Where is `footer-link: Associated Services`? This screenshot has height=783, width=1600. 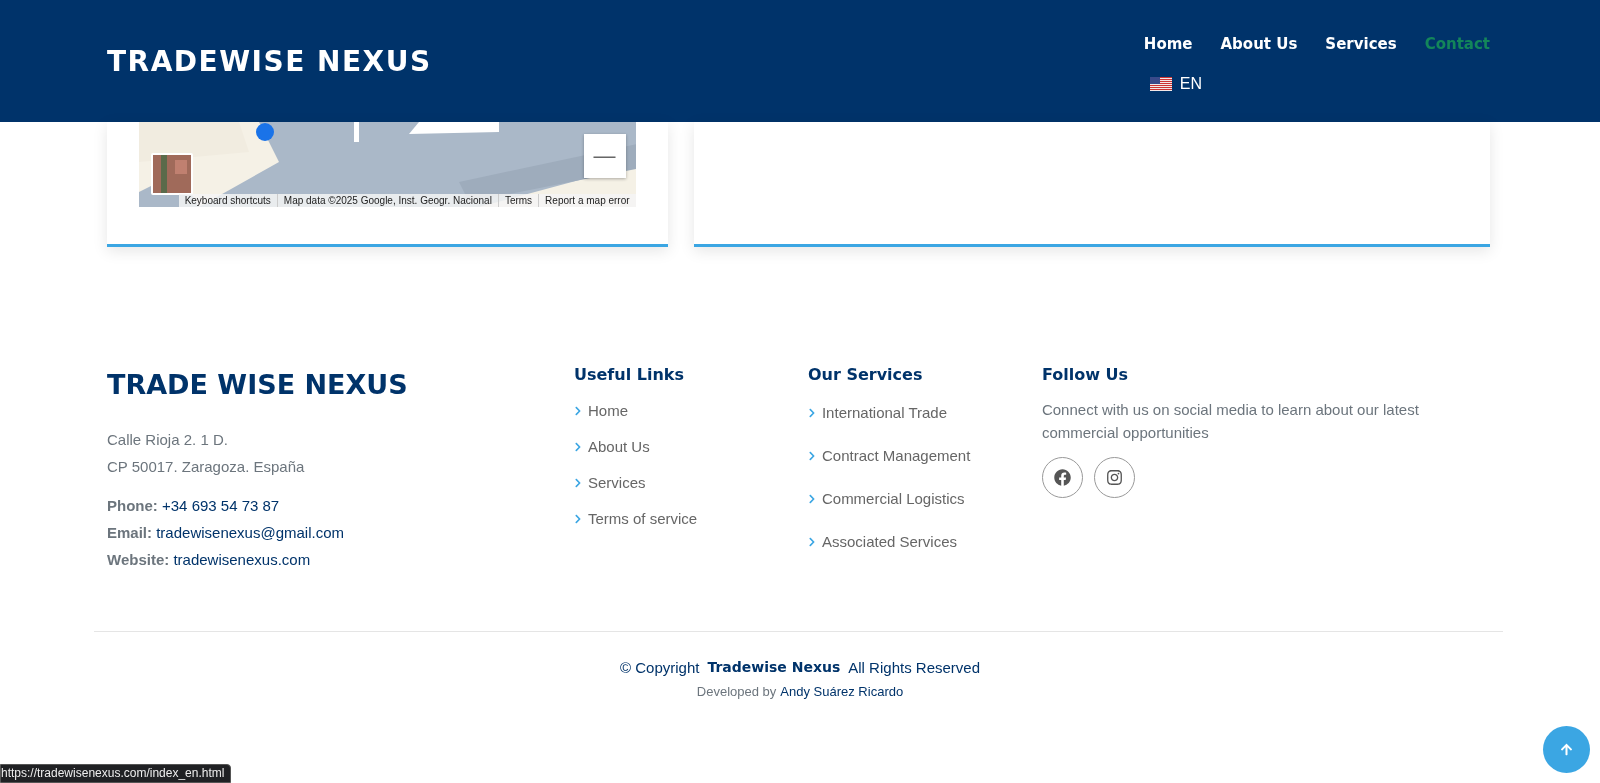
footer-link: Associated Services is located at coordinates (882, 542).